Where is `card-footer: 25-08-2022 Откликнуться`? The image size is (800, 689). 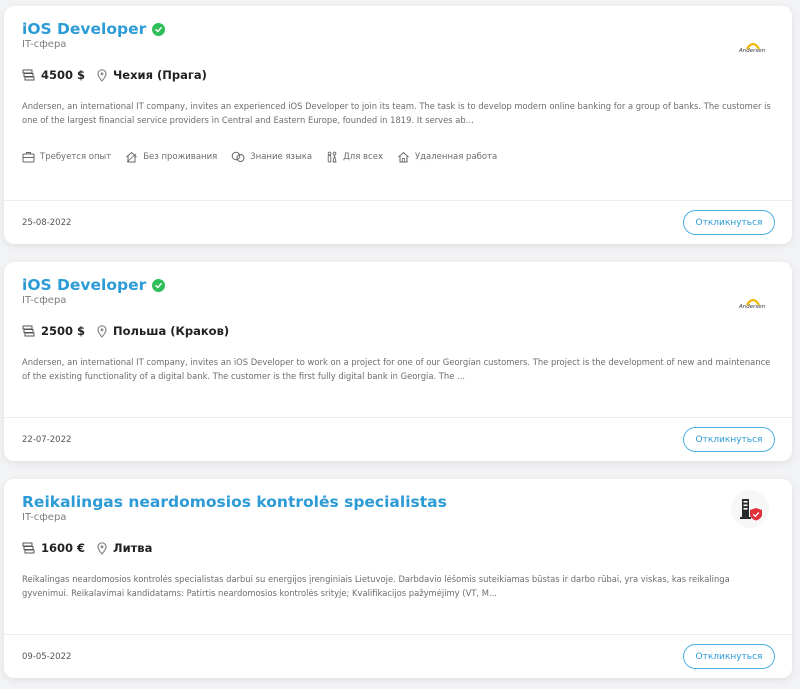 card-footer: 25-08-2022 Откликнуться is located at coordinates (398, 222).